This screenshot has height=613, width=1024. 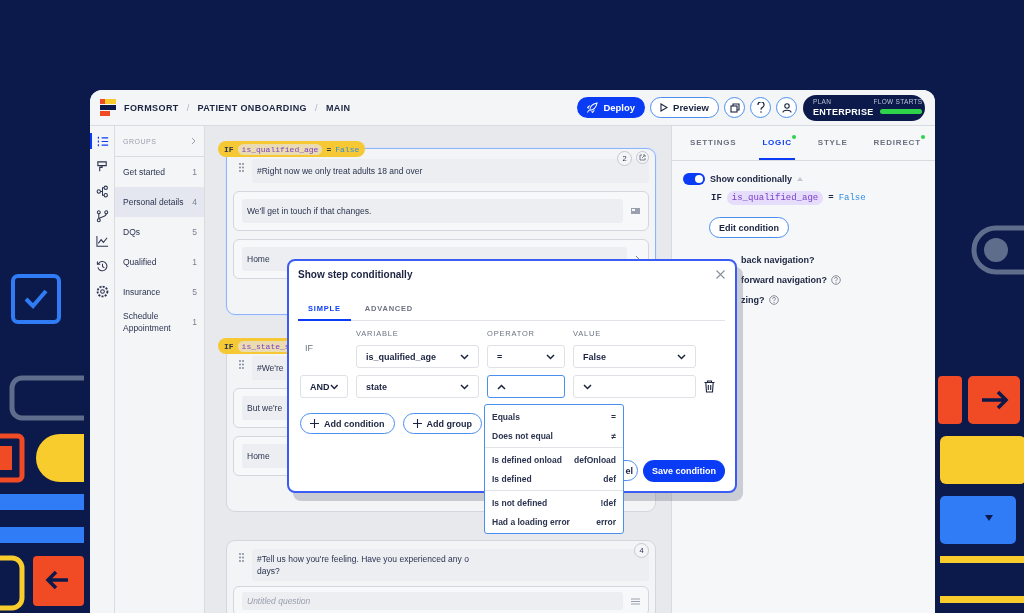 I want to click on value-text: False, so click(x=852, y=198).